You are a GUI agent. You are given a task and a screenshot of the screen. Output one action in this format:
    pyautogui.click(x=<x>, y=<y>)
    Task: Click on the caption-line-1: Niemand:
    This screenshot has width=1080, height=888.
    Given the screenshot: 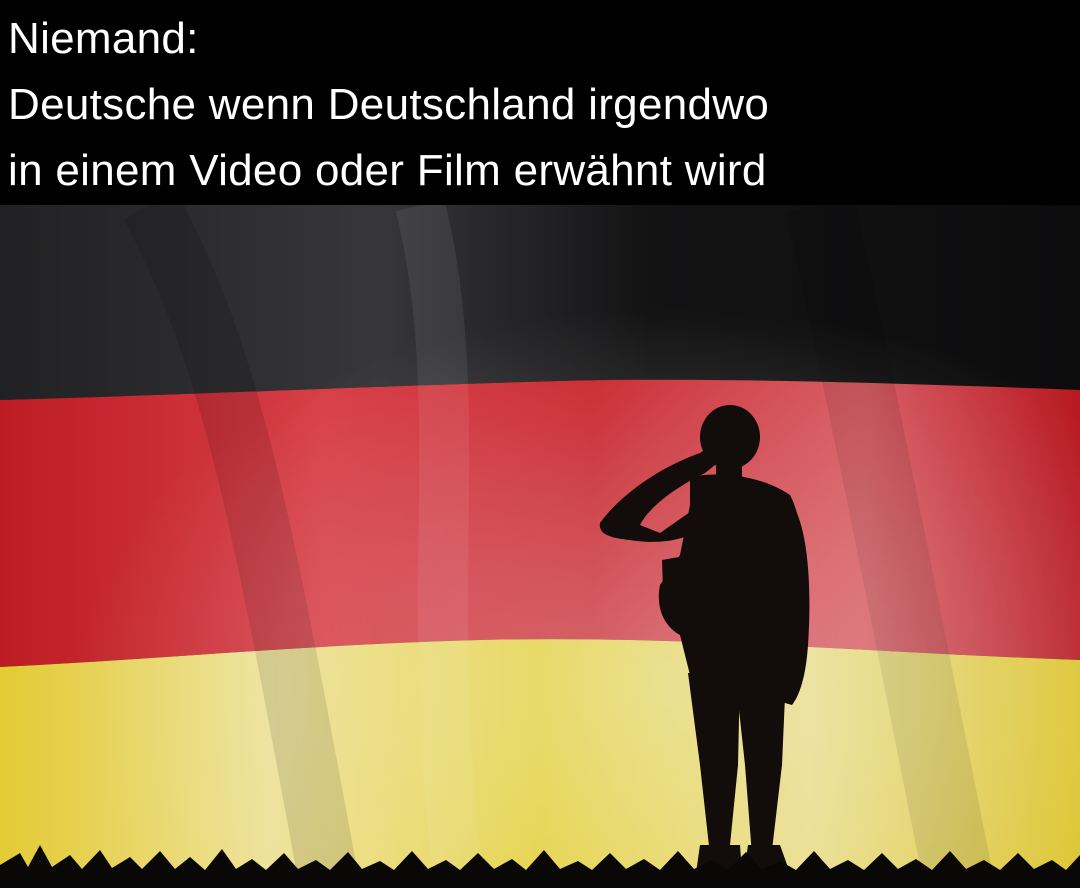 What is the action you would take?
    pyautogui.click(x=103, y=38)
    